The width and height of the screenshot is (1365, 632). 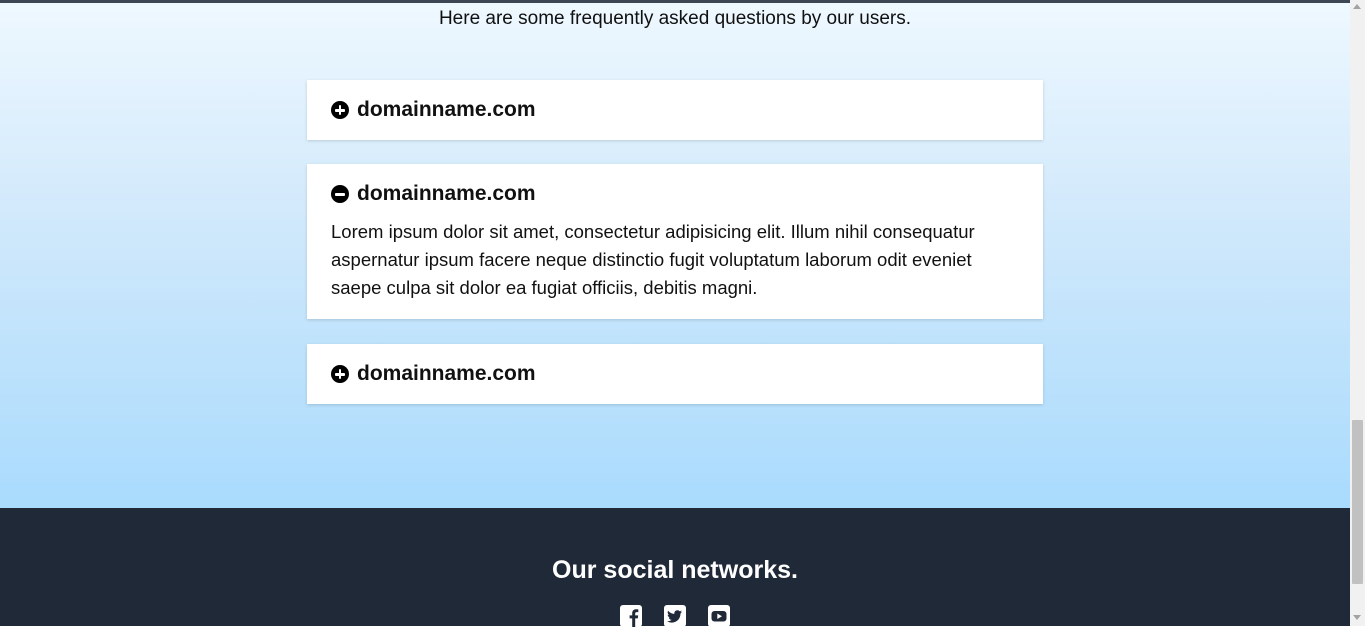 What do you see at coordinates (631, 616) in the screenshot?
I see `facebook-icon` at bounding box center [631, 616].